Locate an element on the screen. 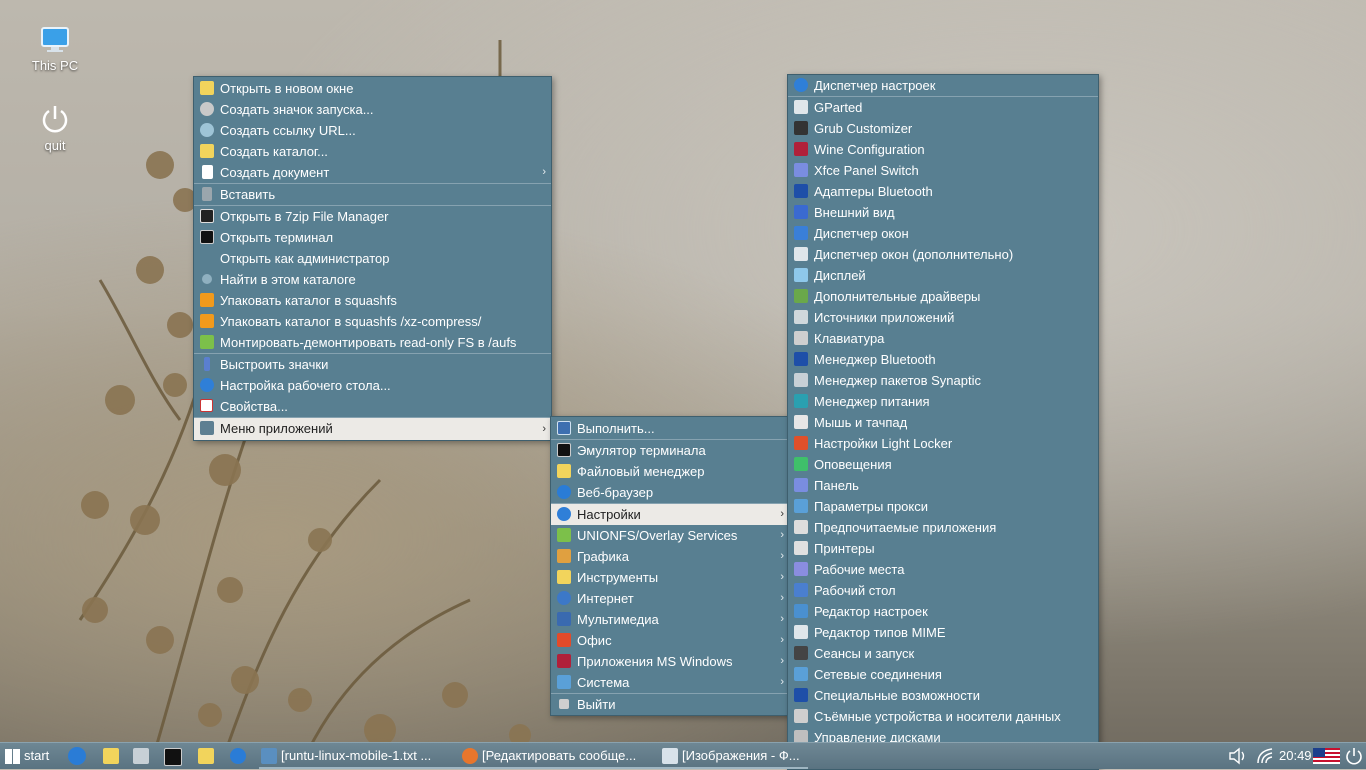 The image size is (1366, 770). settings-icon is located at coordinates (207, 385).